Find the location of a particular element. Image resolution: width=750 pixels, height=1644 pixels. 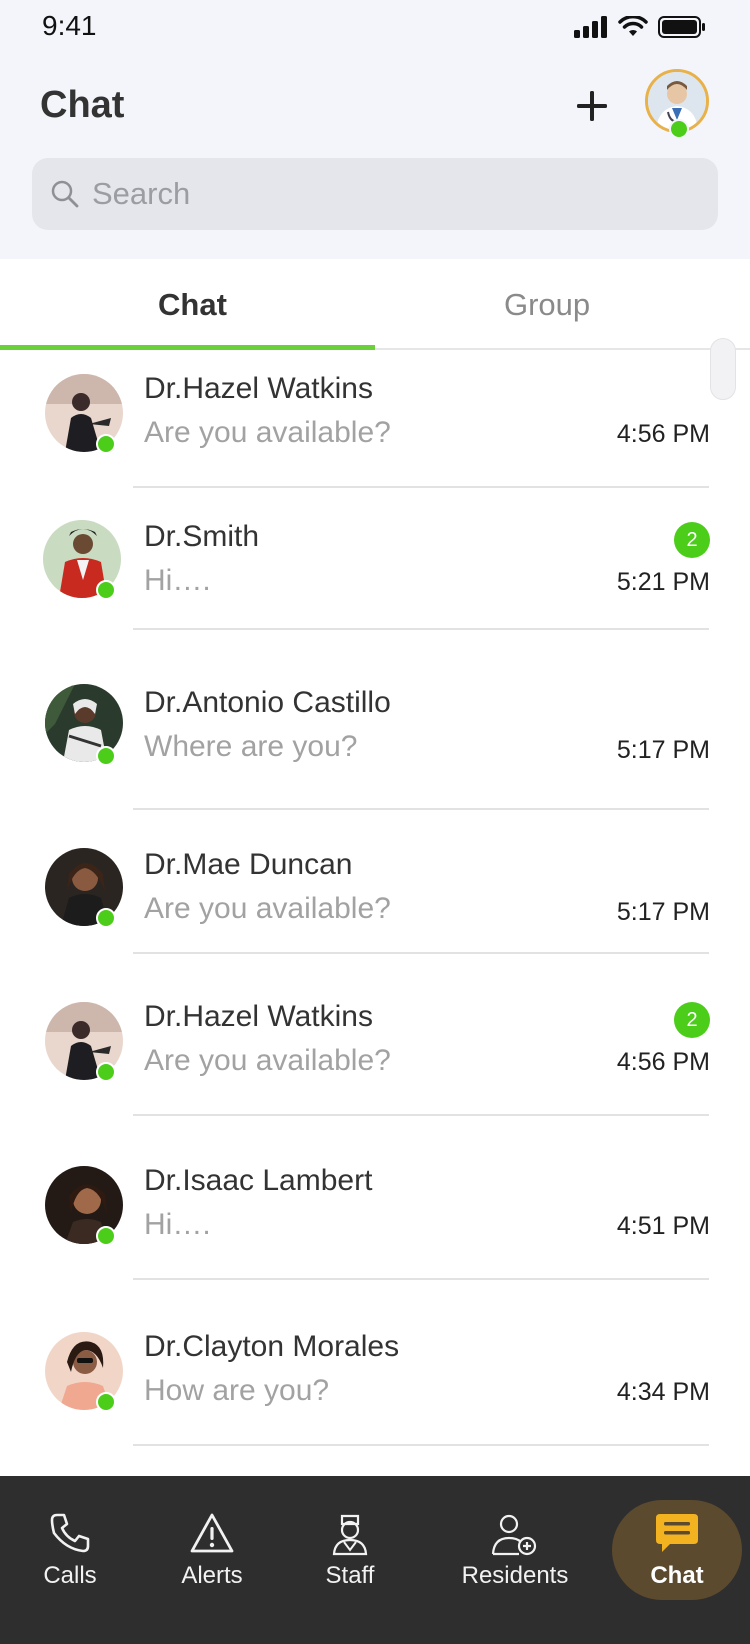

nav-alerts: Alerts is located at coordinates (212, 1560).